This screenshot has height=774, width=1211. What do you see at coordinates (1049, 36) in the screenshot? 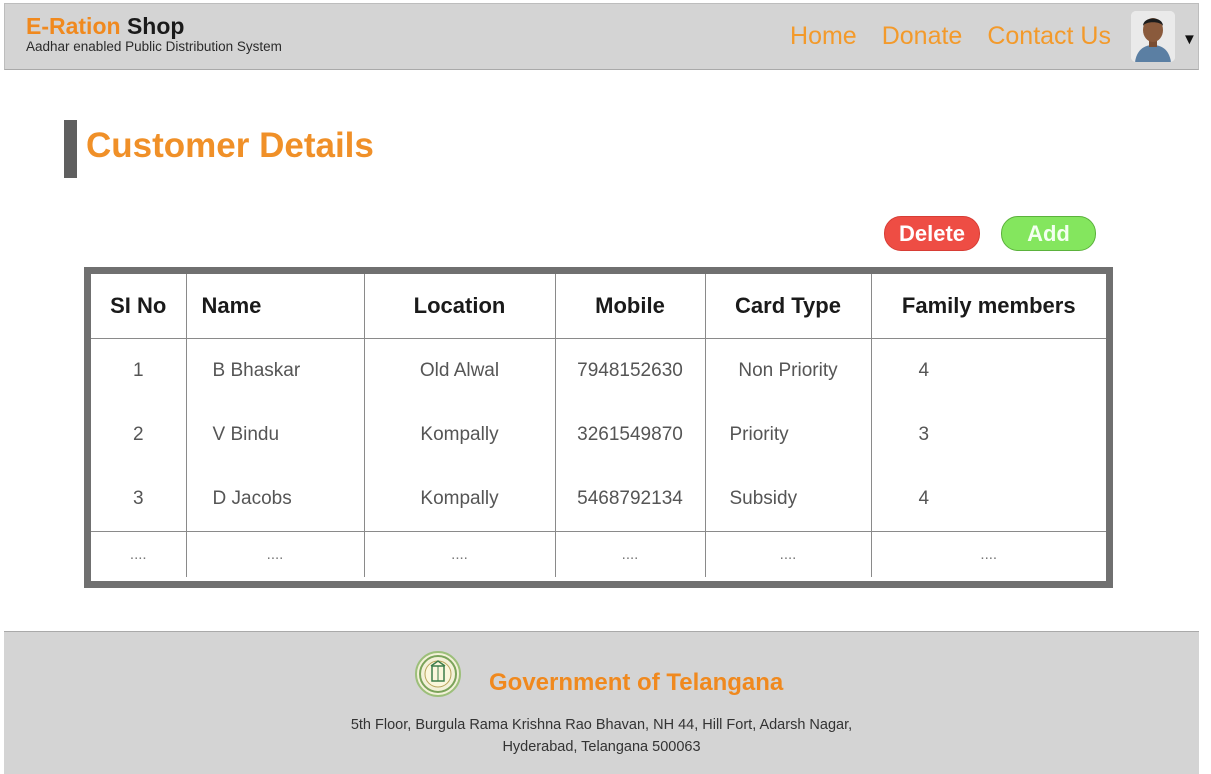
I see `nav-contact-us: Contact Us` at bounding box center [1049, 36].